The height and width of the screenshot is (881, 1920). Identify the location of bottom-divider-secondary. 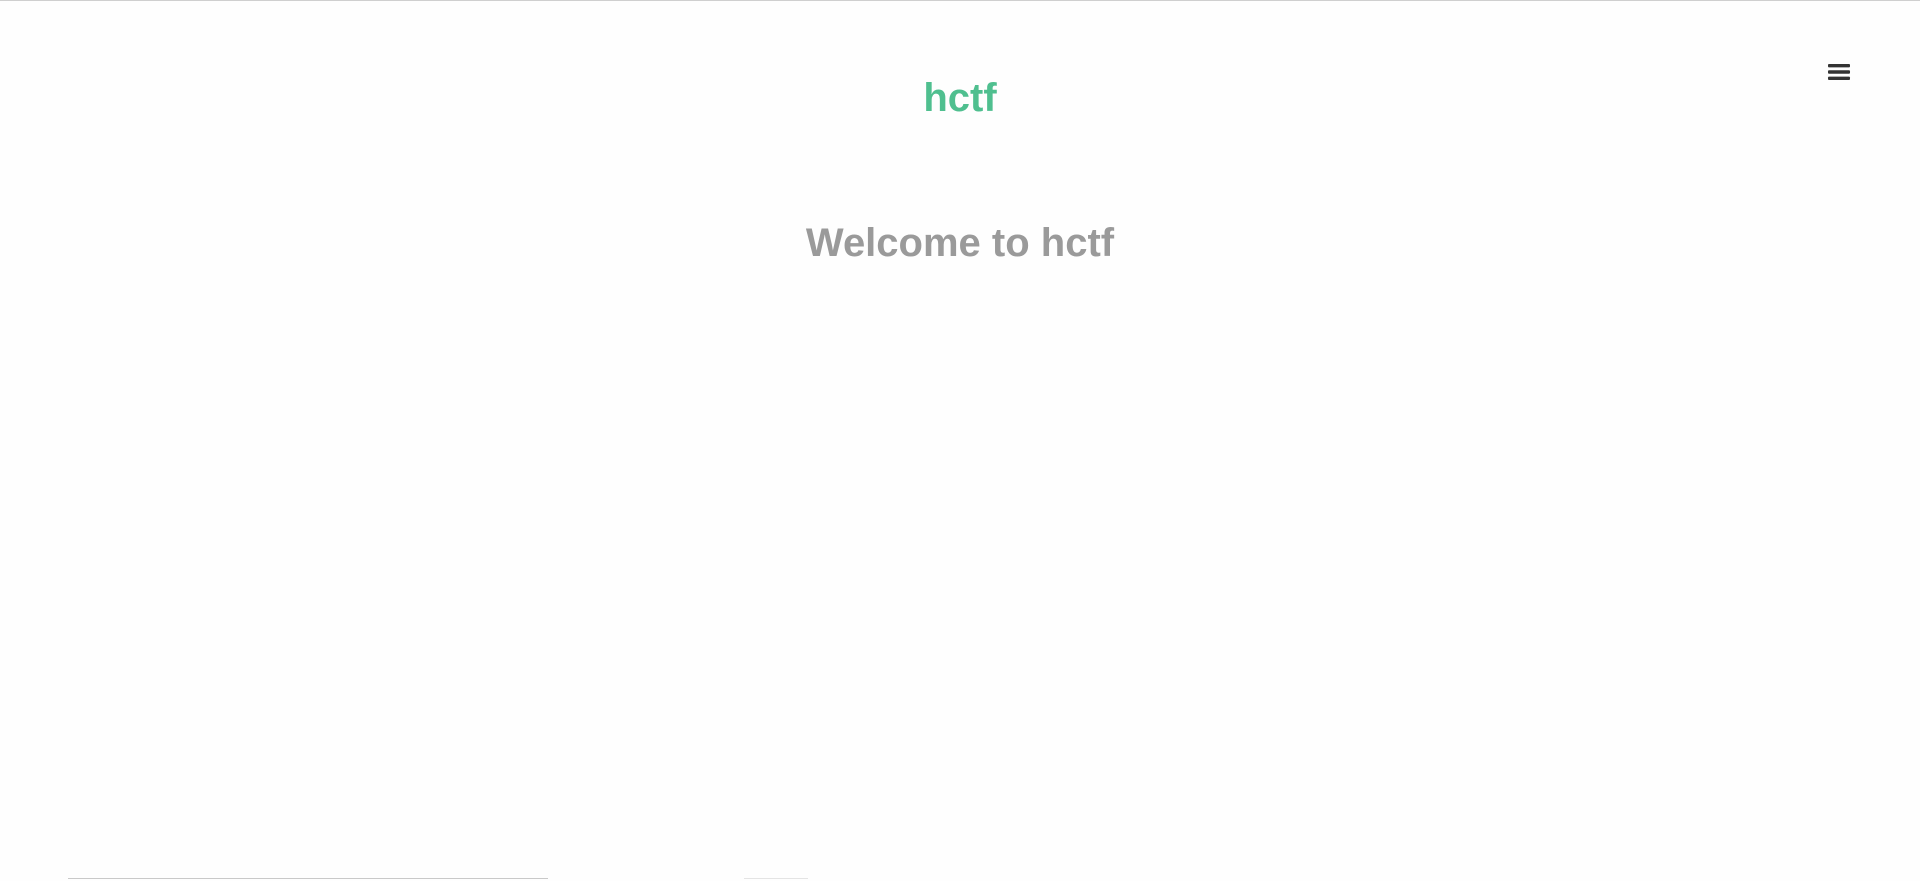
(776, 878).